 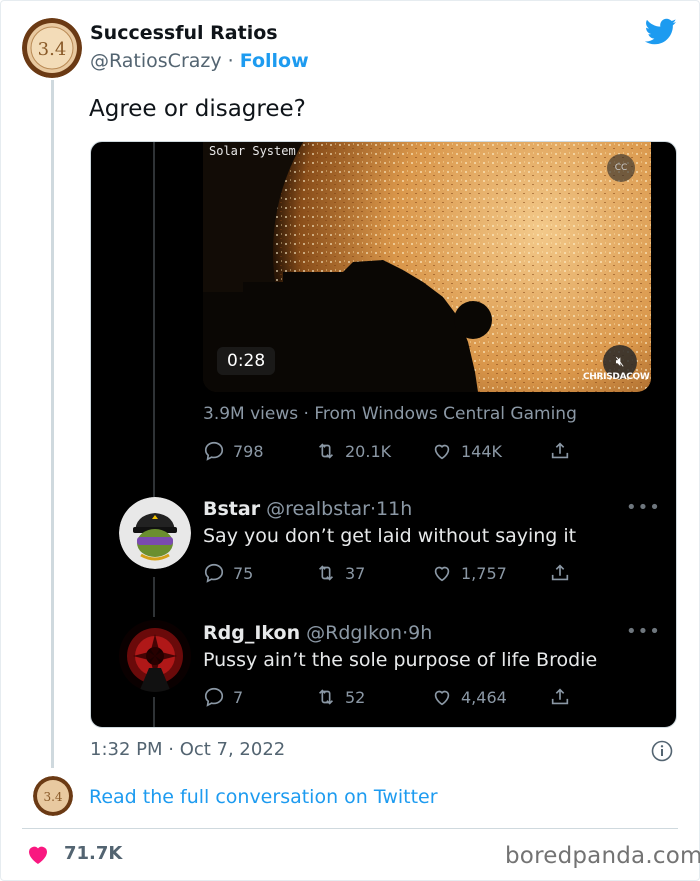 I want to click on follow-button: Follow, so click(x=274, y=61).